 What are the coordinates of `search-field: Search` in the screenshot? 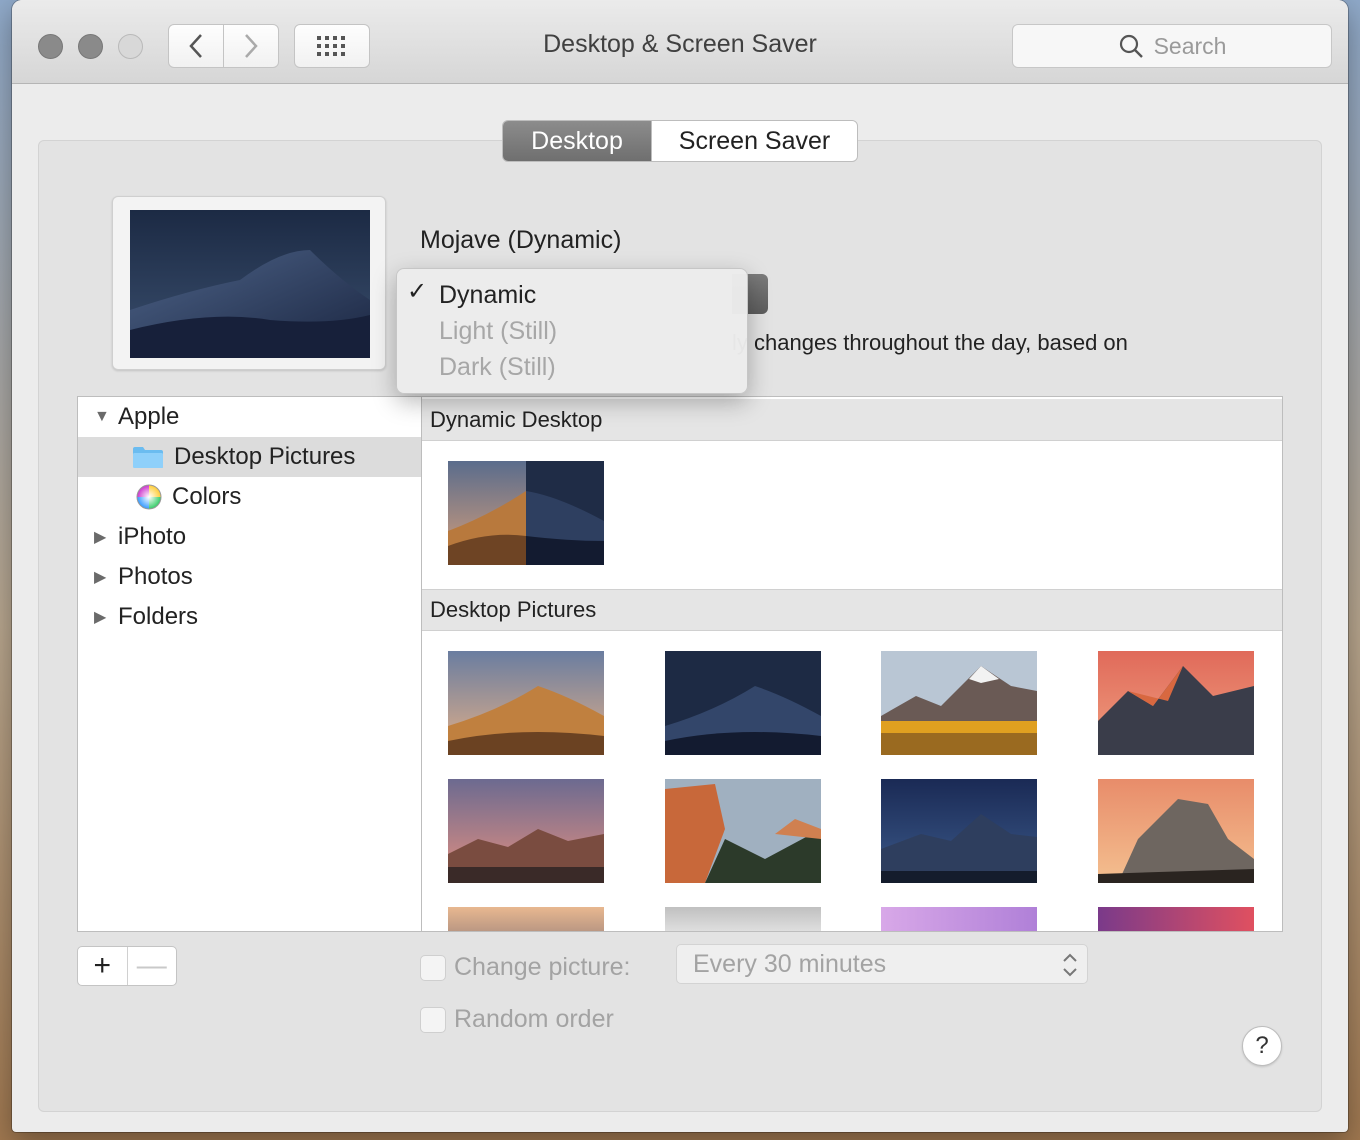 It's located at (1172, 46).